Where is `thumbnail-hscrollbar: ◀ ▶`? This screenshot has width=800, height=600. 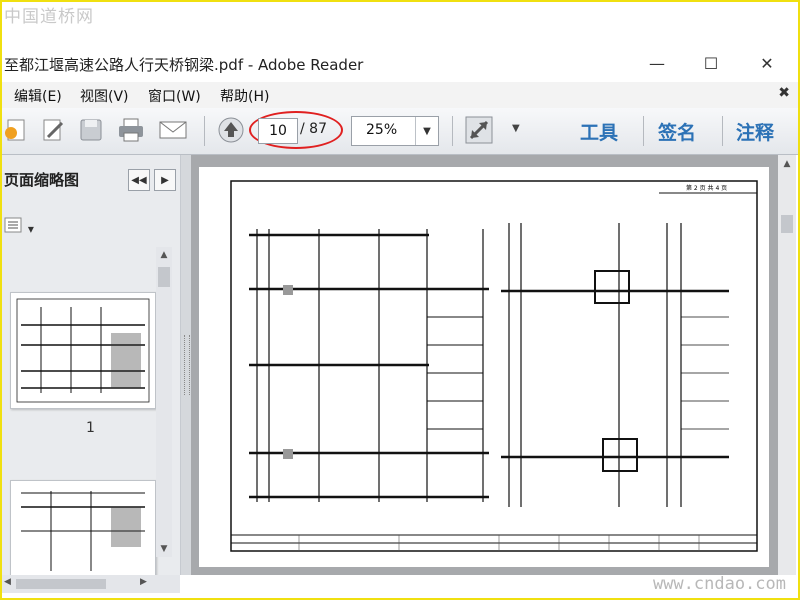
thumbnail-hscrollbar: ◀ ▶ is located at coordinates (90, 584).